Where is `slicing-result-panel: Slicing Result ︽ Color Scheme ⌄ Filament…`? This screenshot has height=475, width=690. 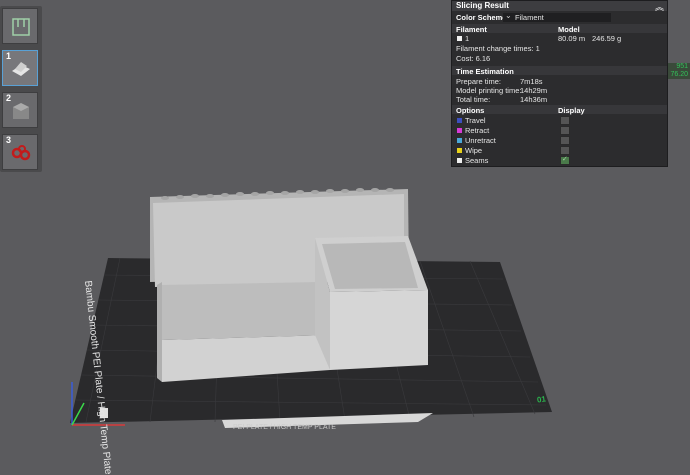
slicing-result-panel: Slicing Result ︽ Color Scheme ⌄ Filament… is located at coordinates (559, 83).